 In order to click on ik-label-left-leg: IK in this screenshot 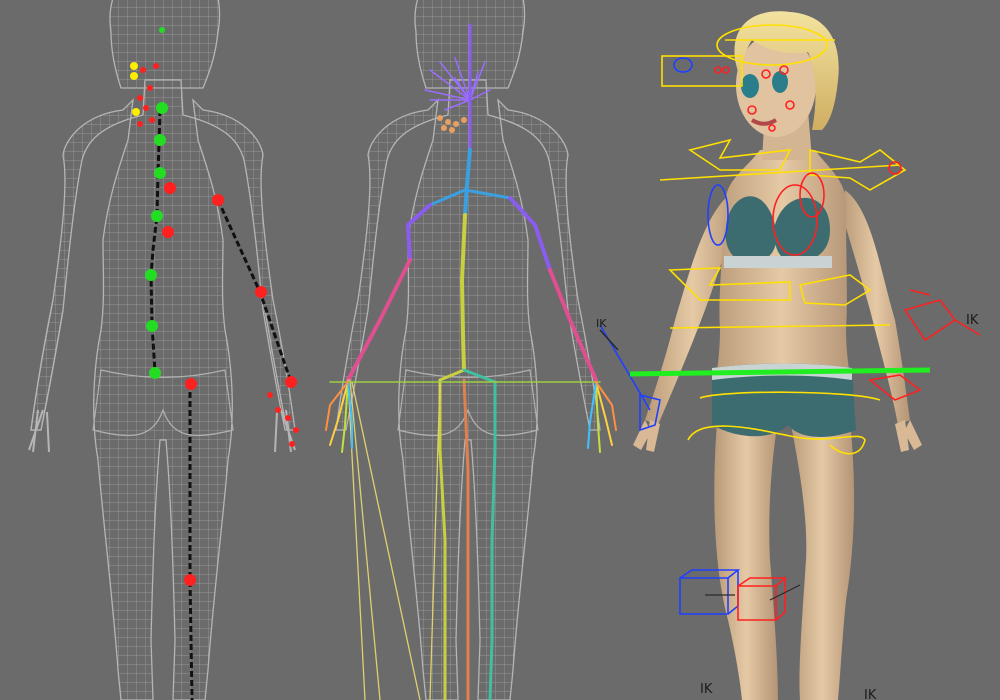, I will do `click(706, 689)`.